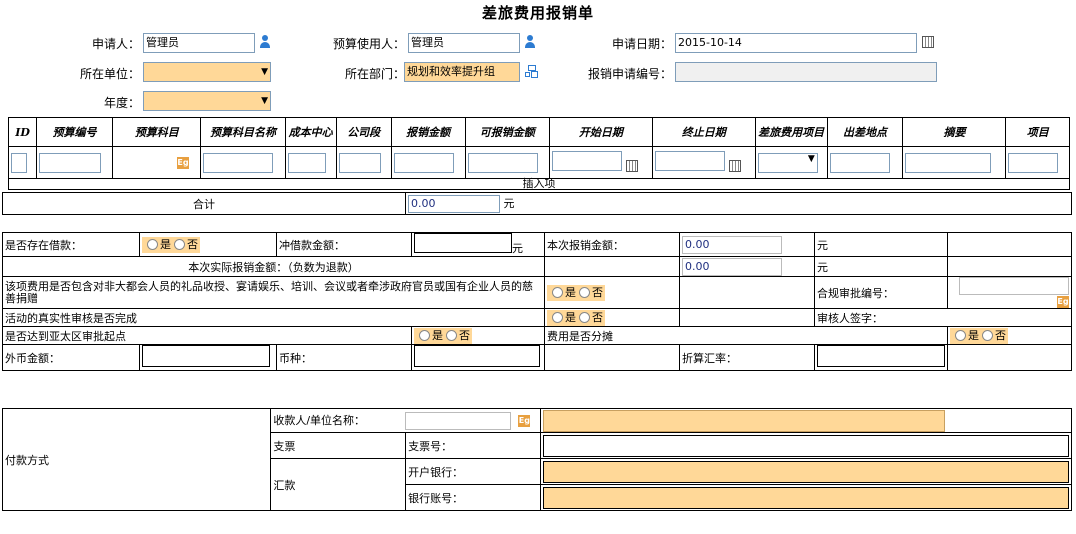 The width and height of the screenshot is (1076, 534). I want to click on authenticity-radio-group: 是否, so click(576, 317).